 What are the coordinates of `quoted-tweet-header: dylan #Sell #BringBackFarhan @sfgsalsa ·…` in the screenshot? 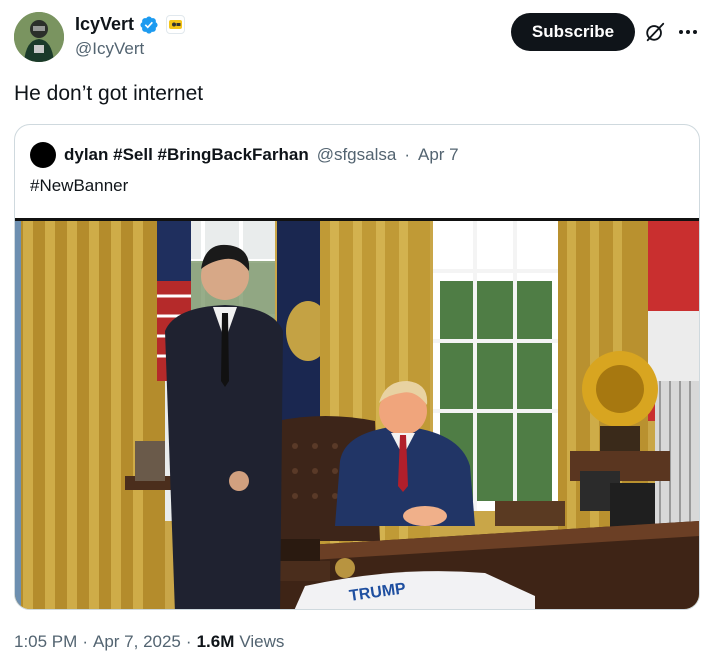 It's located at (244, 155).